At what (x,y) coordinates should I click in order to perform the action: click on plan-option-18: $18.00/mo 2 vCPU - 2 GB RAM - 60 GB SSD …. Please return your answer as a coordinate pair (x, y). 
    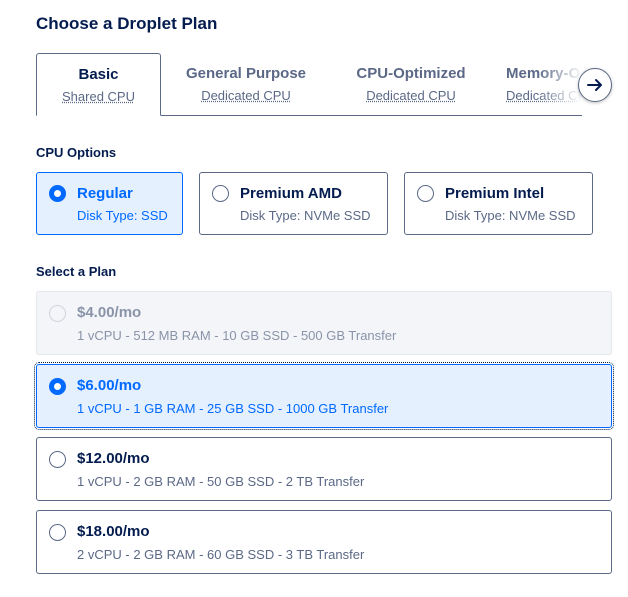
    Looking at the image, I should click on (324, 542).